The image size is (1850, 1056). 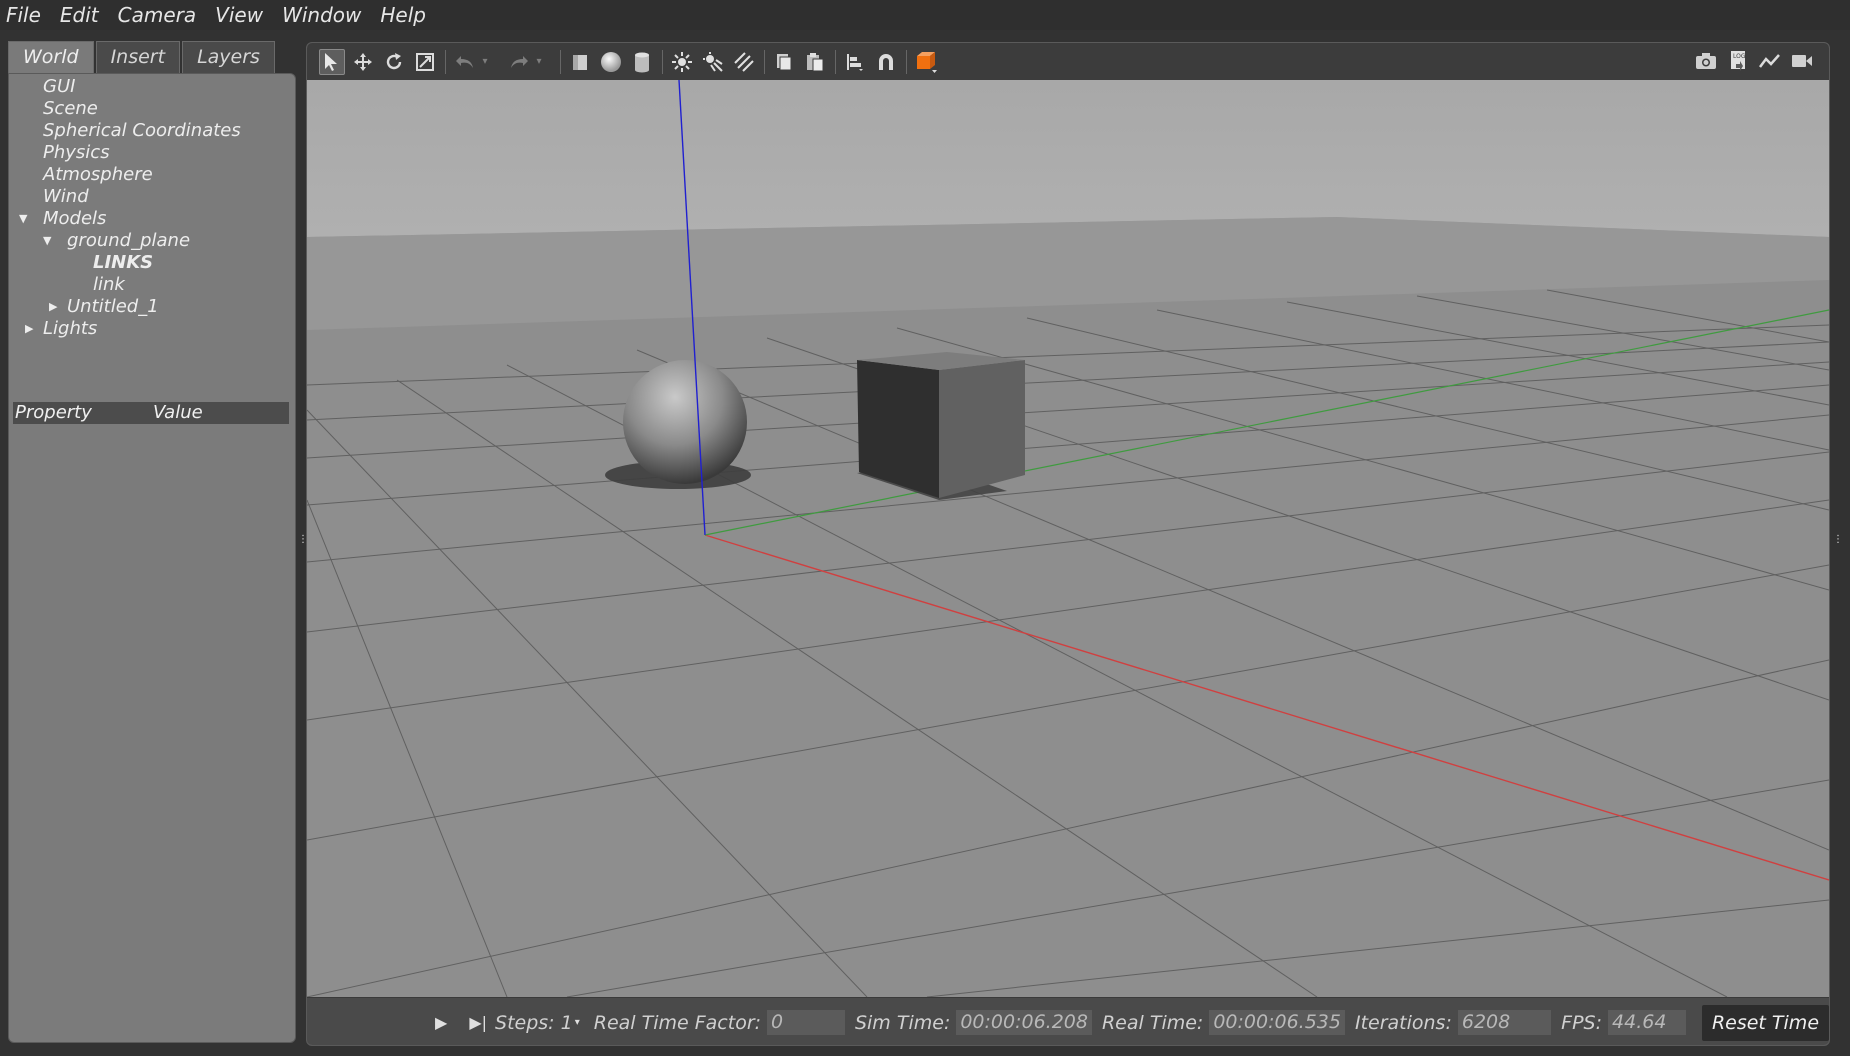 I want to click on tree-label: Scene, so click(x=70, y=108).